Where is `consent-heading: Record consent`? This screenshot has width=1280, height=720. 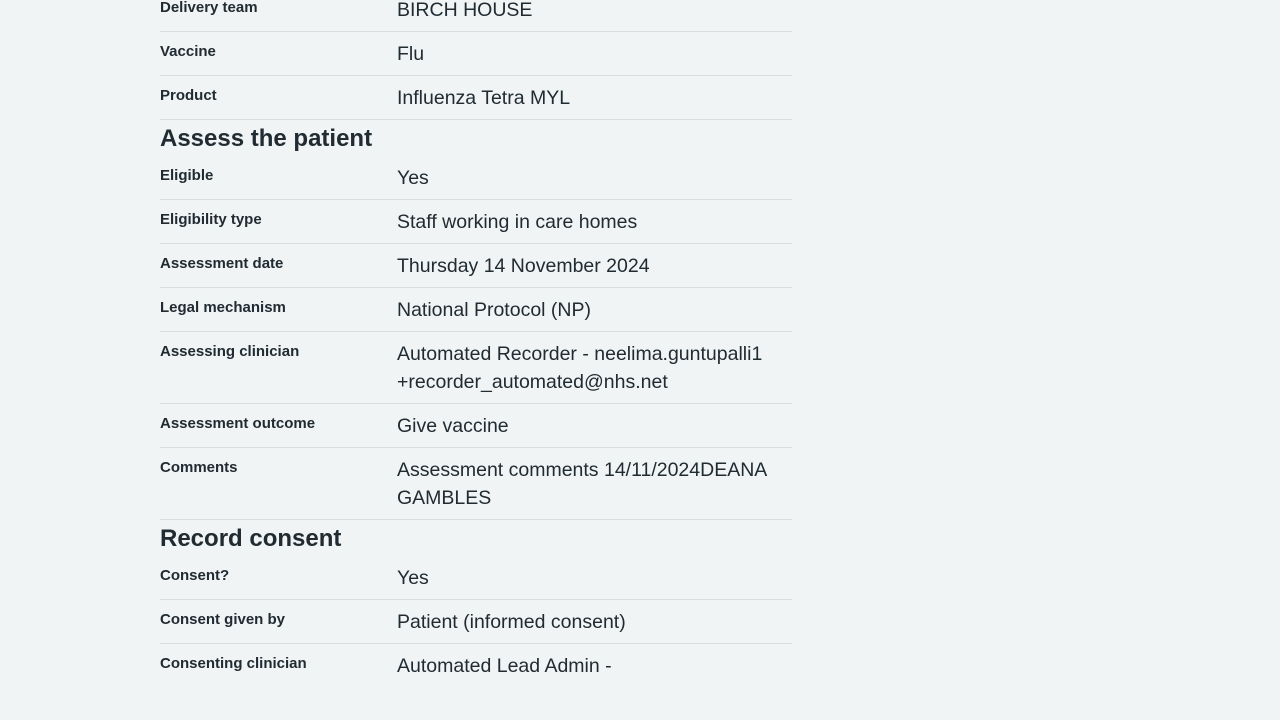
consent-heading: Record consent is located at coordinates (251, 538).